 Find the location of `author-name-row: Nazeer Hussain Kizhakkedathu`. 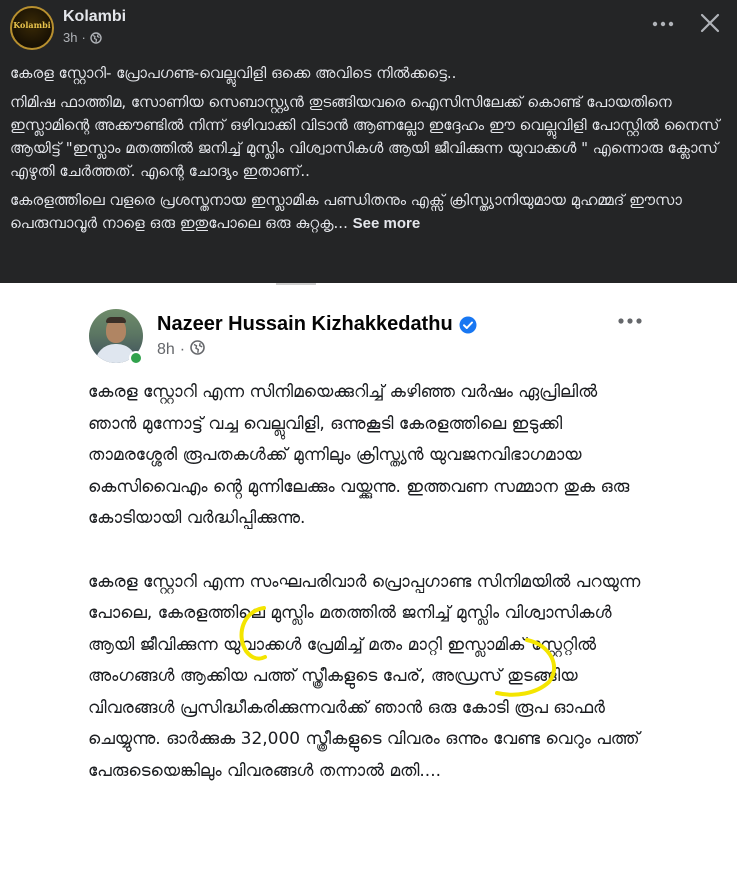

author-name-row: Nazeer Hussain Kizhakkedathu is located at coordinates (317, 324).